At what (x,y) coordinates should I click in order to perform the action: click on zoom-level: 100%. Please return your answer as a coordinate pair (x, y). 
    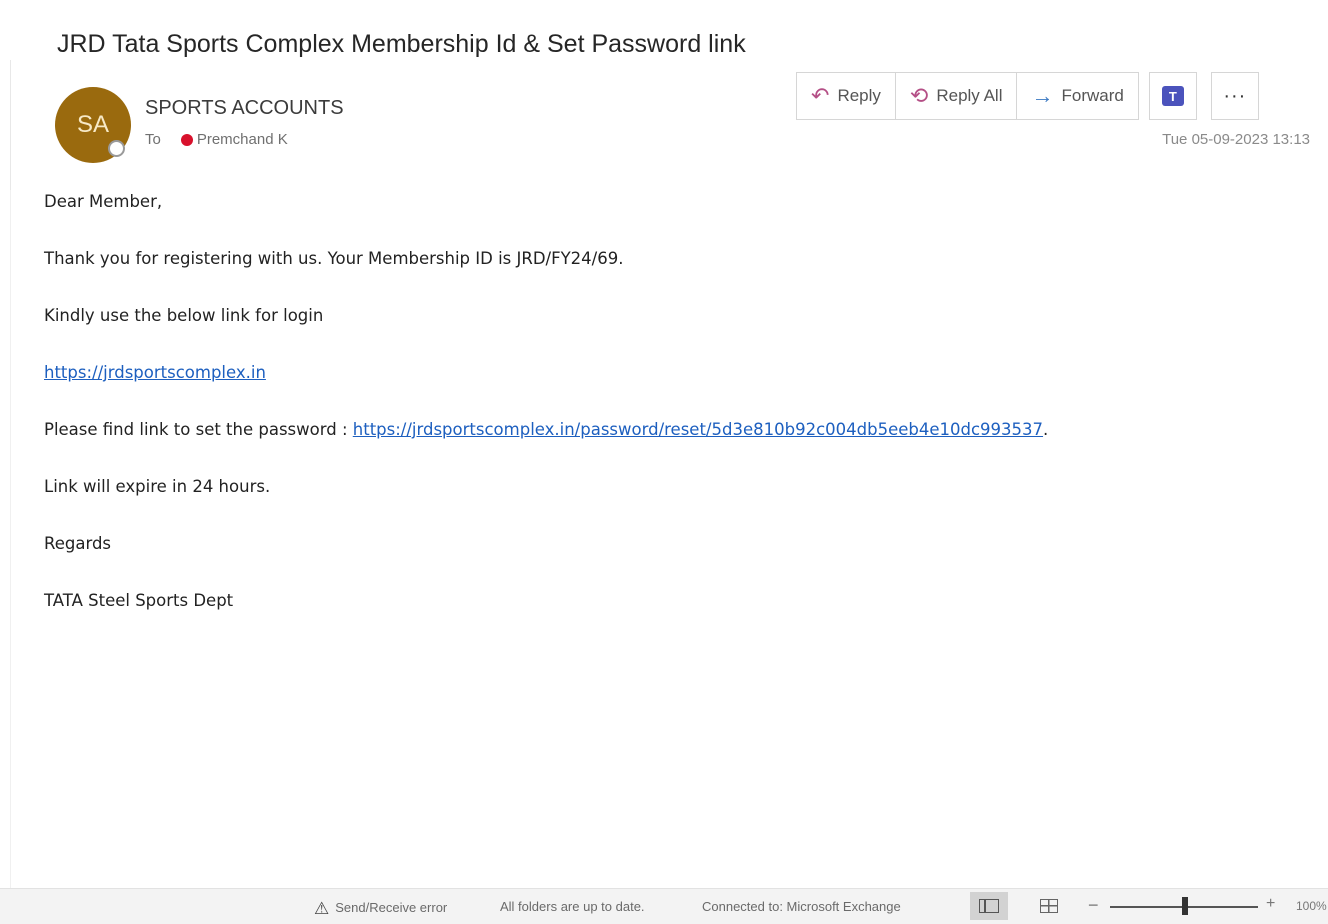
    Looking at the image, I should click on (1311, 906).